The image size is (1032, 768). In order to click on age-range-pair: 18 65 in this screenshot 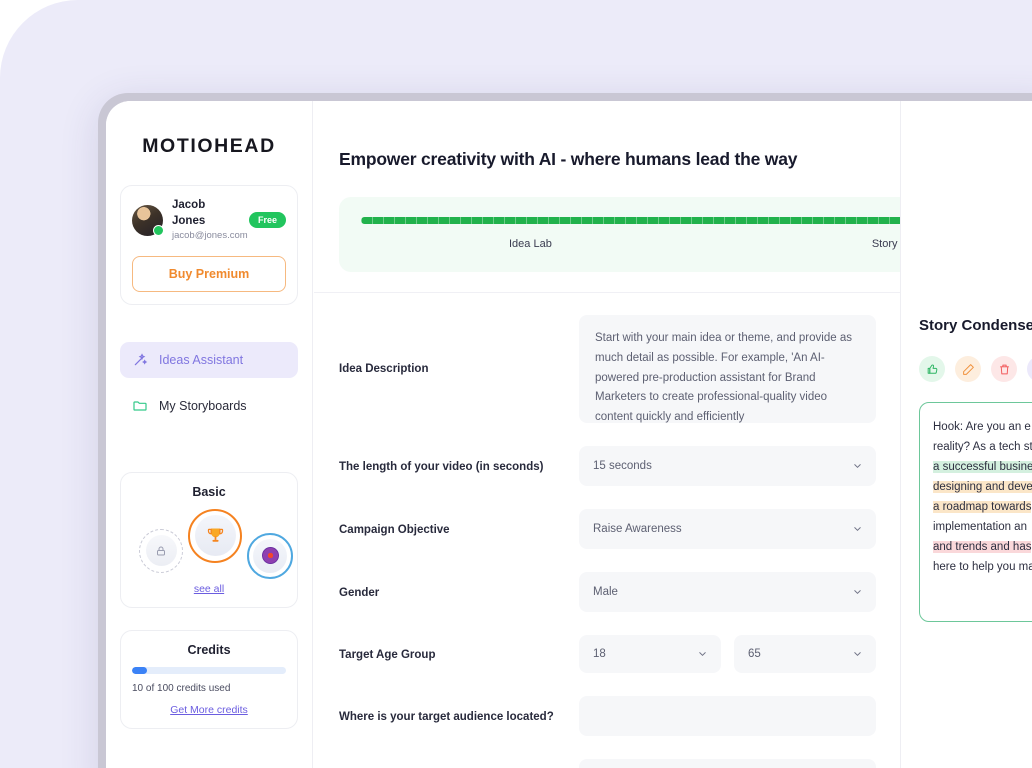, I will do `click(727, 654)`.